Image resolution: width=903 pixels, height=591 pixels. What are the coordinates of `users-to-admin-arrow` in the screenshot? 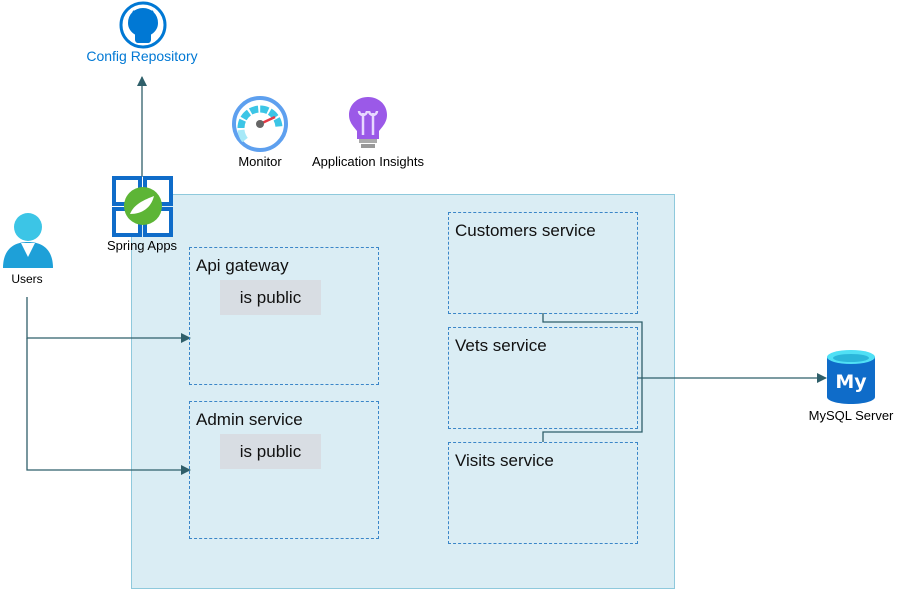 It's located at (108, 406).